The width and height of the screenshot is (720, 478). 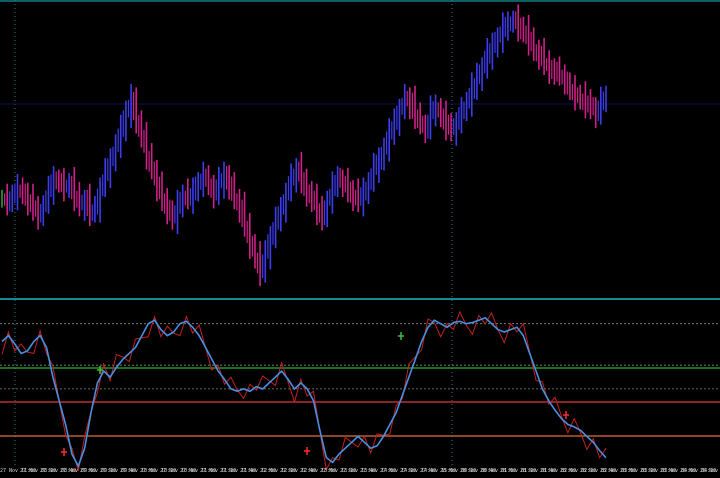 What do you see at coordinates (401, 336) in the screenshot?
I see `buy-signal-arrow` at bounding box center [401, 336].